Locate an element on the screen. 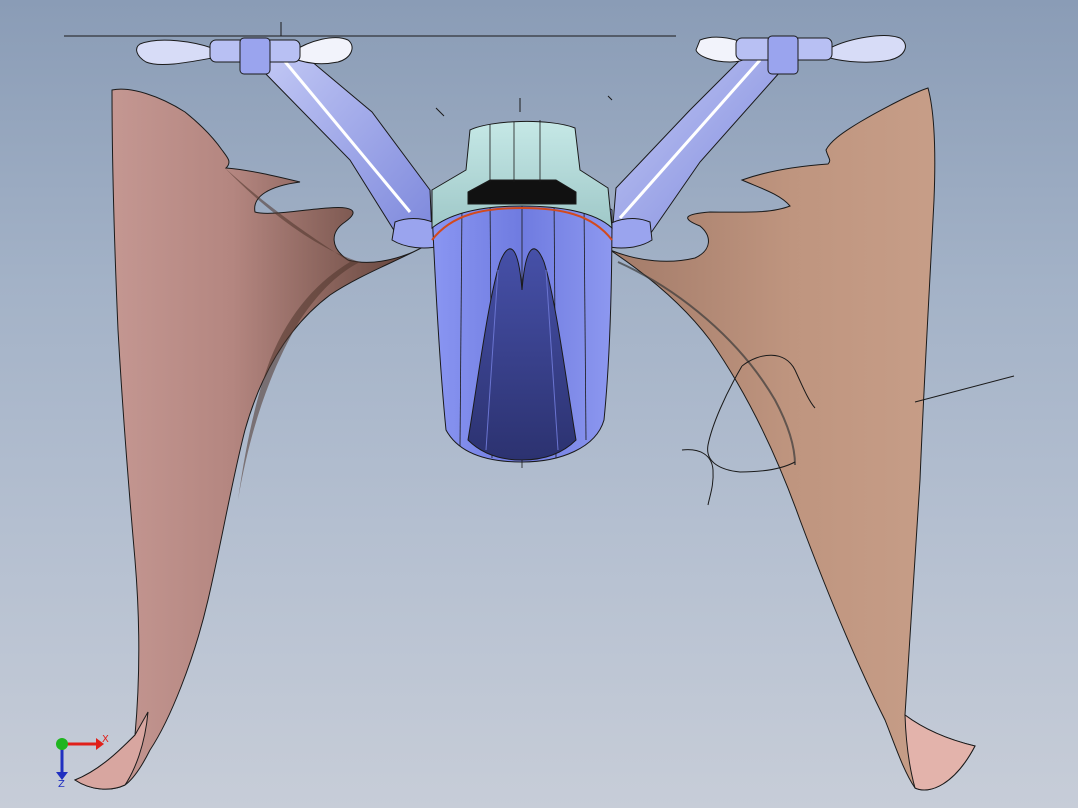 The height and width of the screenshot is (808, 1078). y-axis-dot is located at coordinates (62, 744).